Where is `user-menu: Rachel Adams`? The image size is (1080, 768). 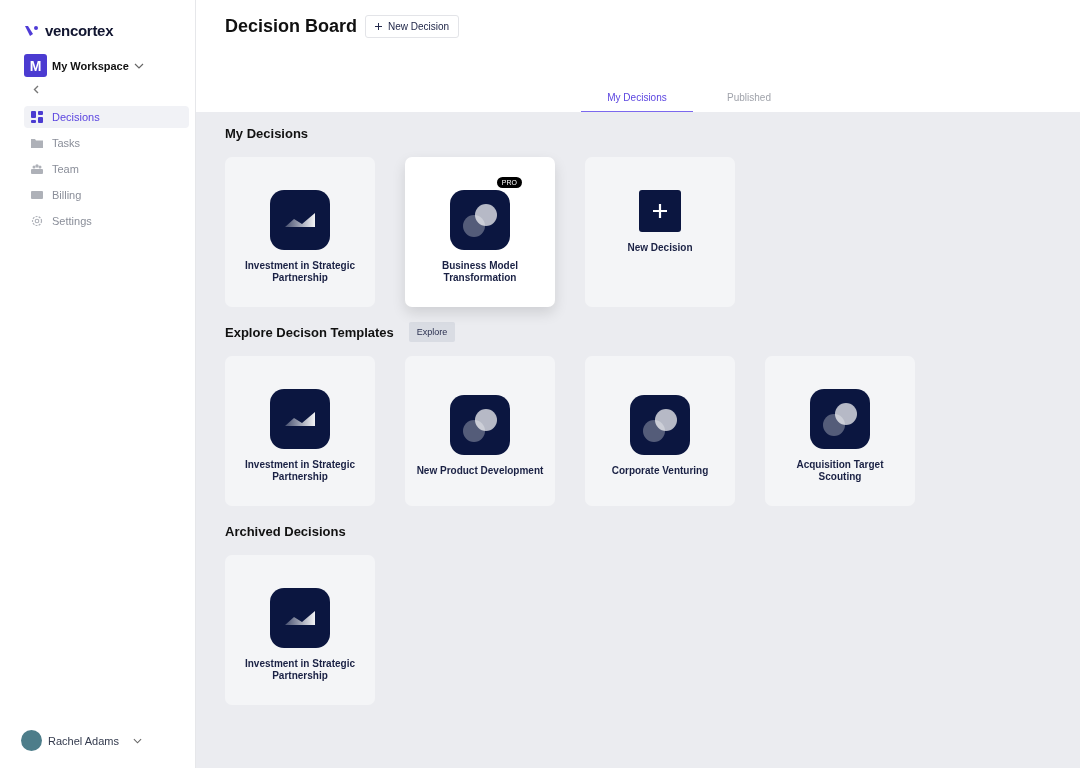
user-menu: Rachel Adams is located at coordinates (102, 740).